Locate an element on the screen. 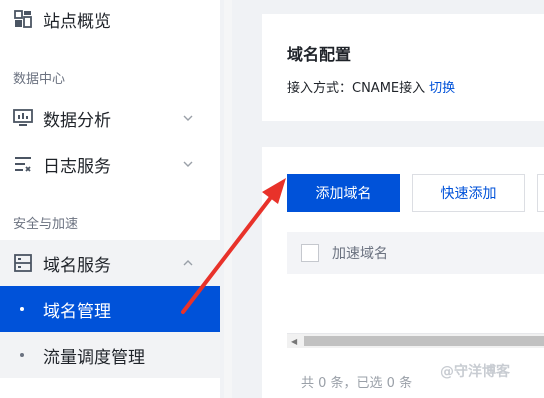 The image size is (544, 398). section-title-security: 安全与加速 is located at coordinates (46, 224).